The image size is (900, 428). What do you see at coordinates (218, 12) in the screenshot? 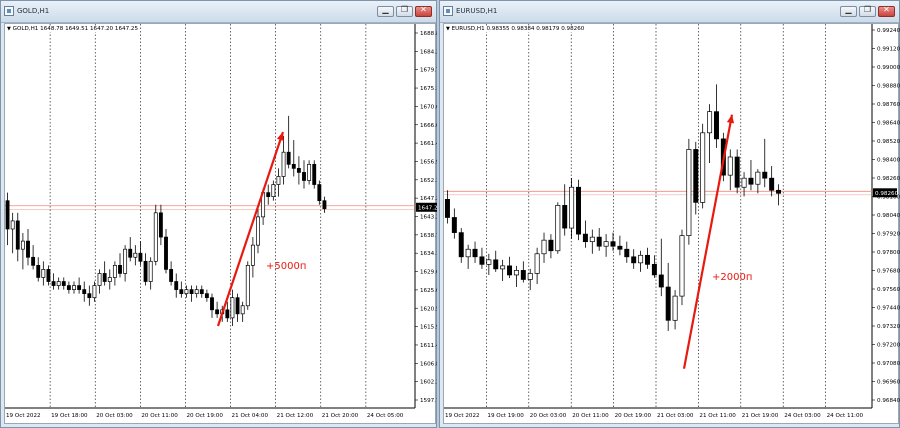
I see `gold-window-titlebar: GOLD,H1 ▁ ❐ ✕` at bounding box center [218, 12].